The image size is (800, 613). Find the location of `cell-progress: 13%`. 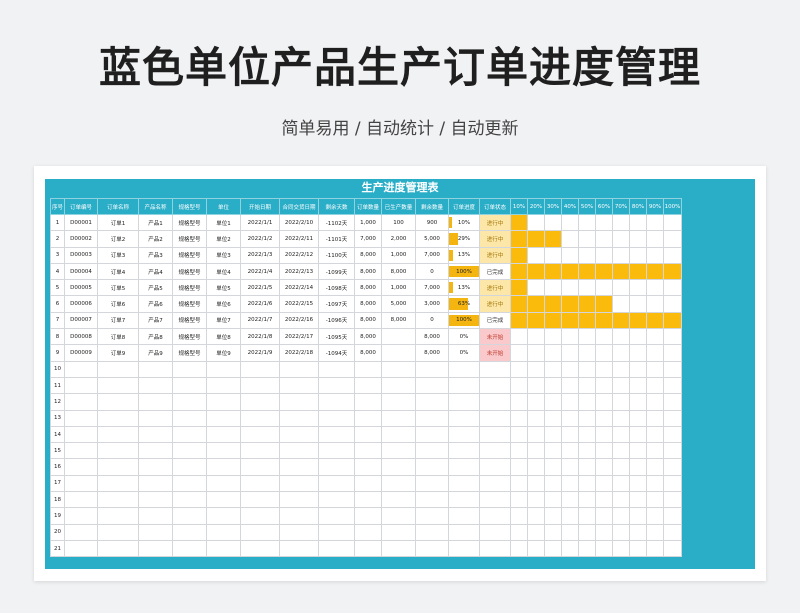

cell-progress: 13% is located at coordinates (464, 255).